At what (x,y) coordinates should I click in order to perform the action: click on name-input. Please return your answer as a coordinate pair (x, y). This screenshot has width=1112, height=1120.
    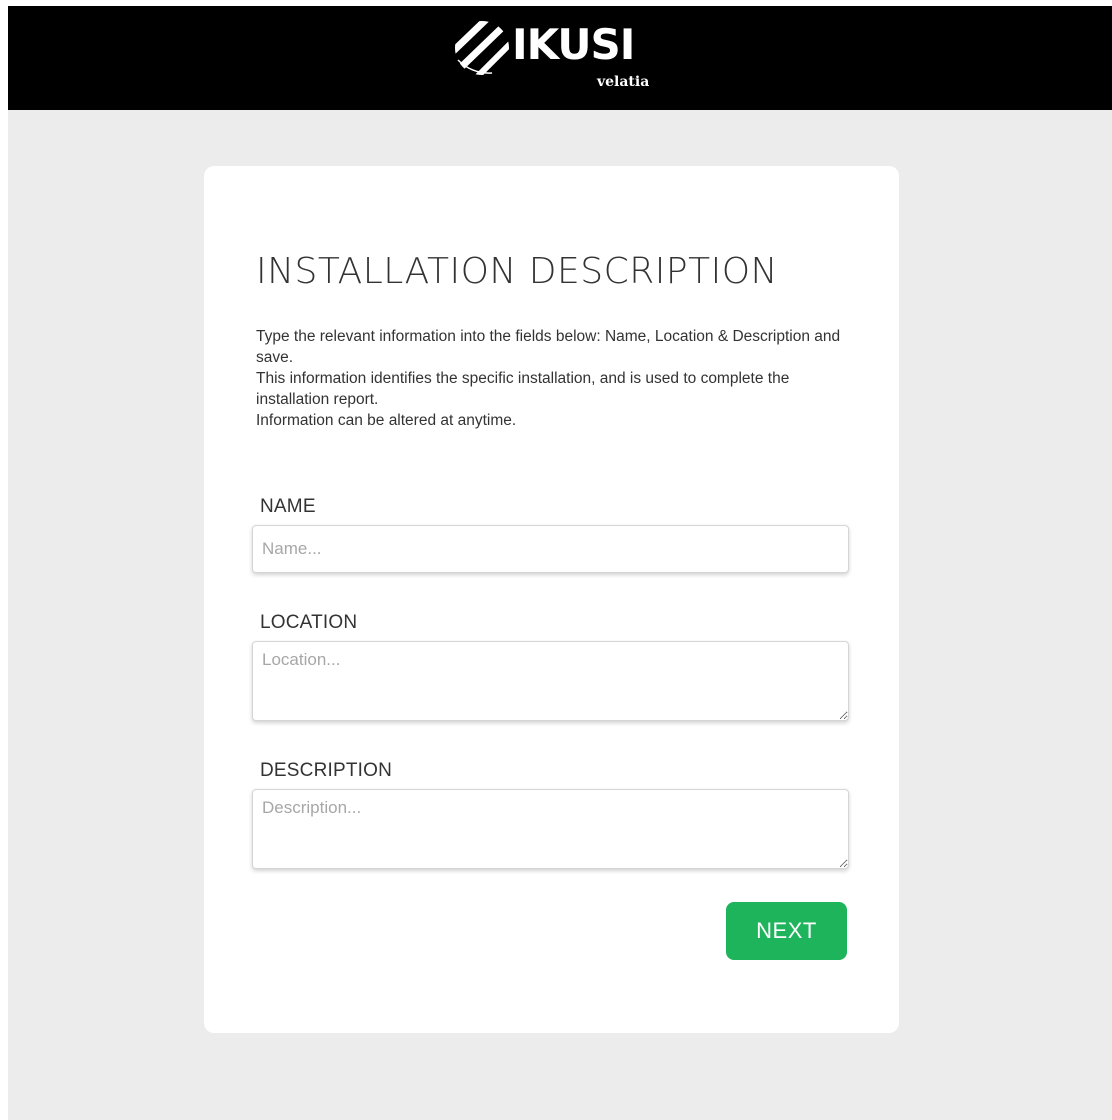
    Looking at the image, I should click on (550, 549).